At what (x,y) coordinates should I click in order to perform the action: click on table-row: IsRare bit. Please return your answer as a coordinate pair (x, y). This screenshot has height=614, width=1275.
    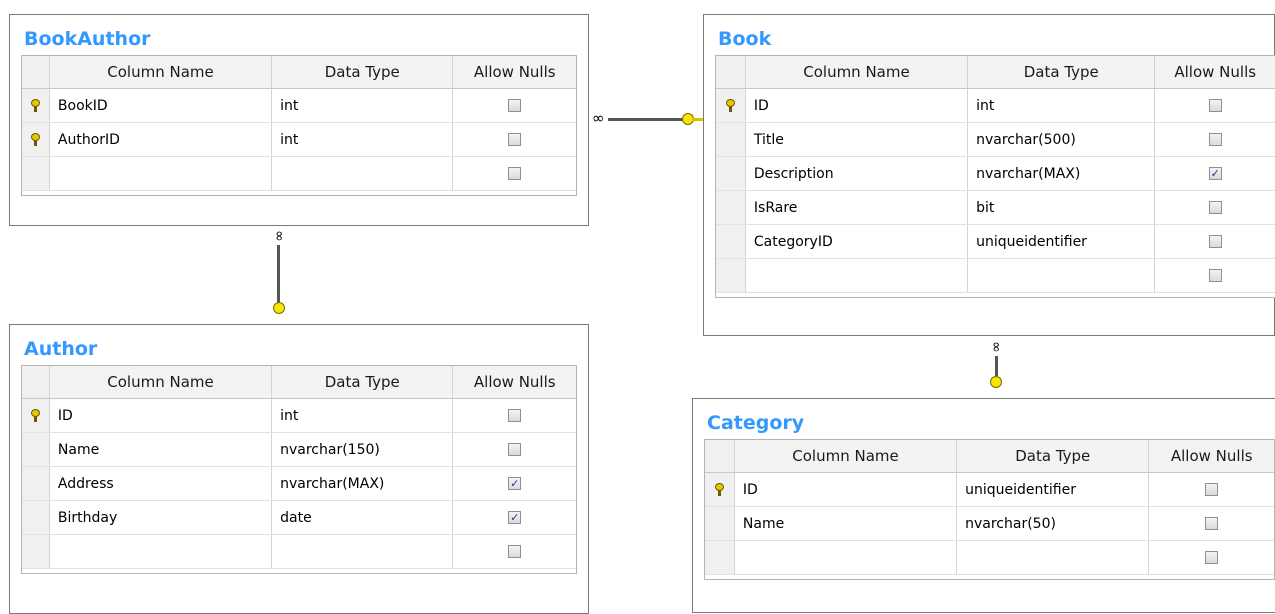
    Looking at the image, I should click on (995, 208).